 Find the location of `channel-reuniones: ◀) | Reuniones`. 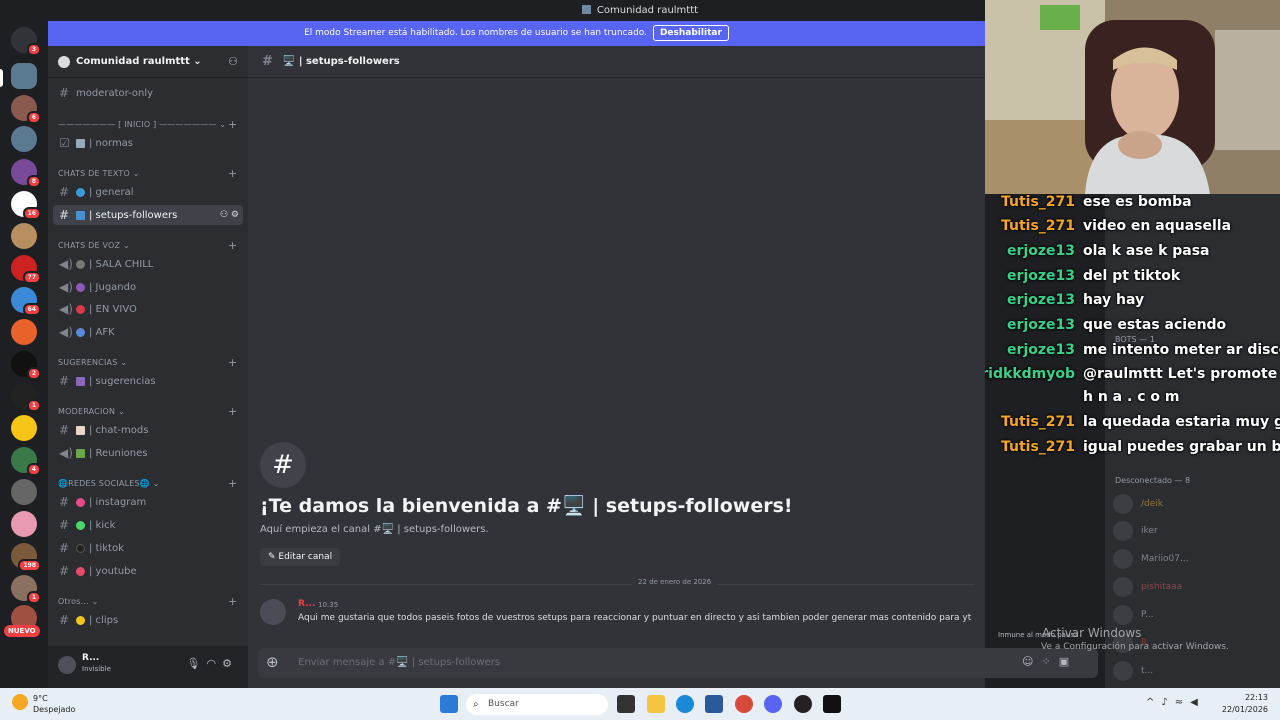

channel-reuniones: ◀) | Reuniones is located at coordinates (148, 453).